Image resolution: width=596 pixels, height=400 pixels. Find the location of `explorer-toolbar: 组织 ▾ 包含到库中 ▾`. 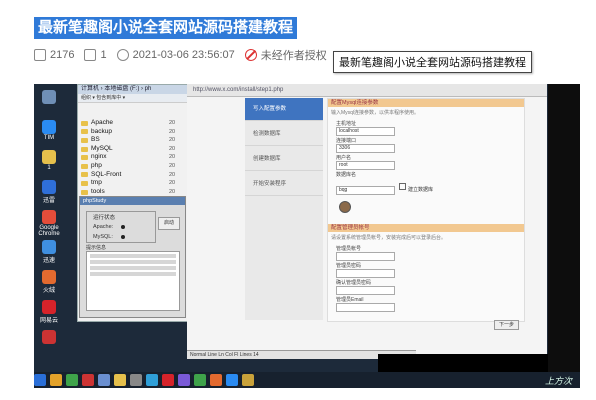

explorer-toolbar: 组织 ▾ 包含到库中 ▾ is located at coordinates (133, 98).